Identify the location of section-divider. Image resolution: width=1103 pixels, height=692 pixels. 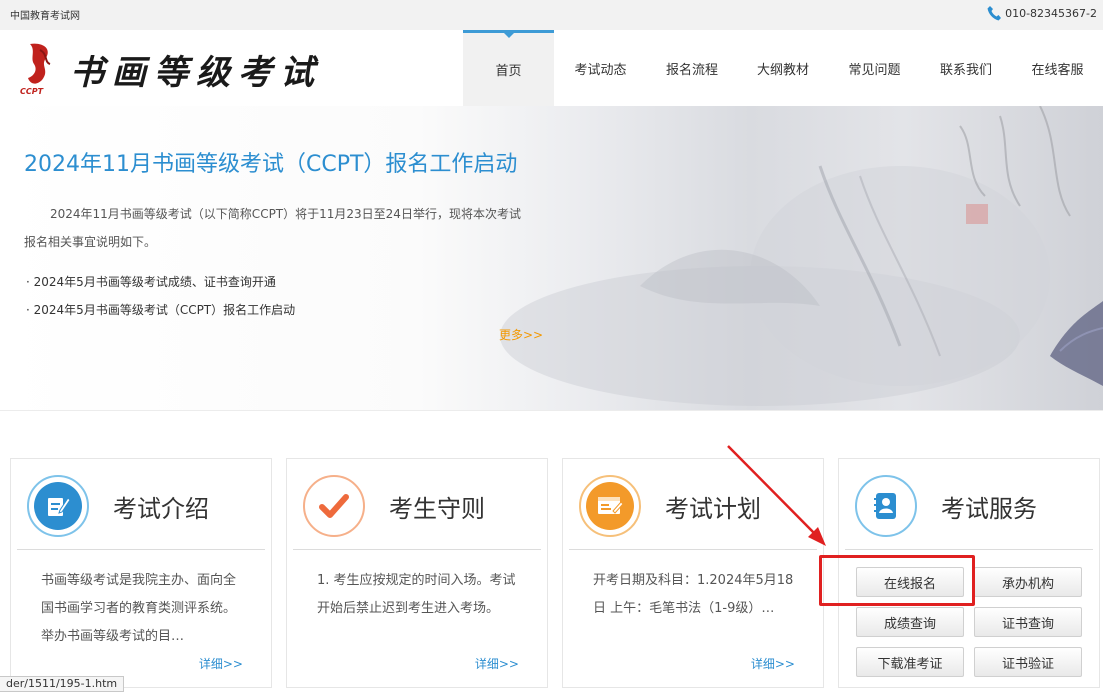
(551, 410).